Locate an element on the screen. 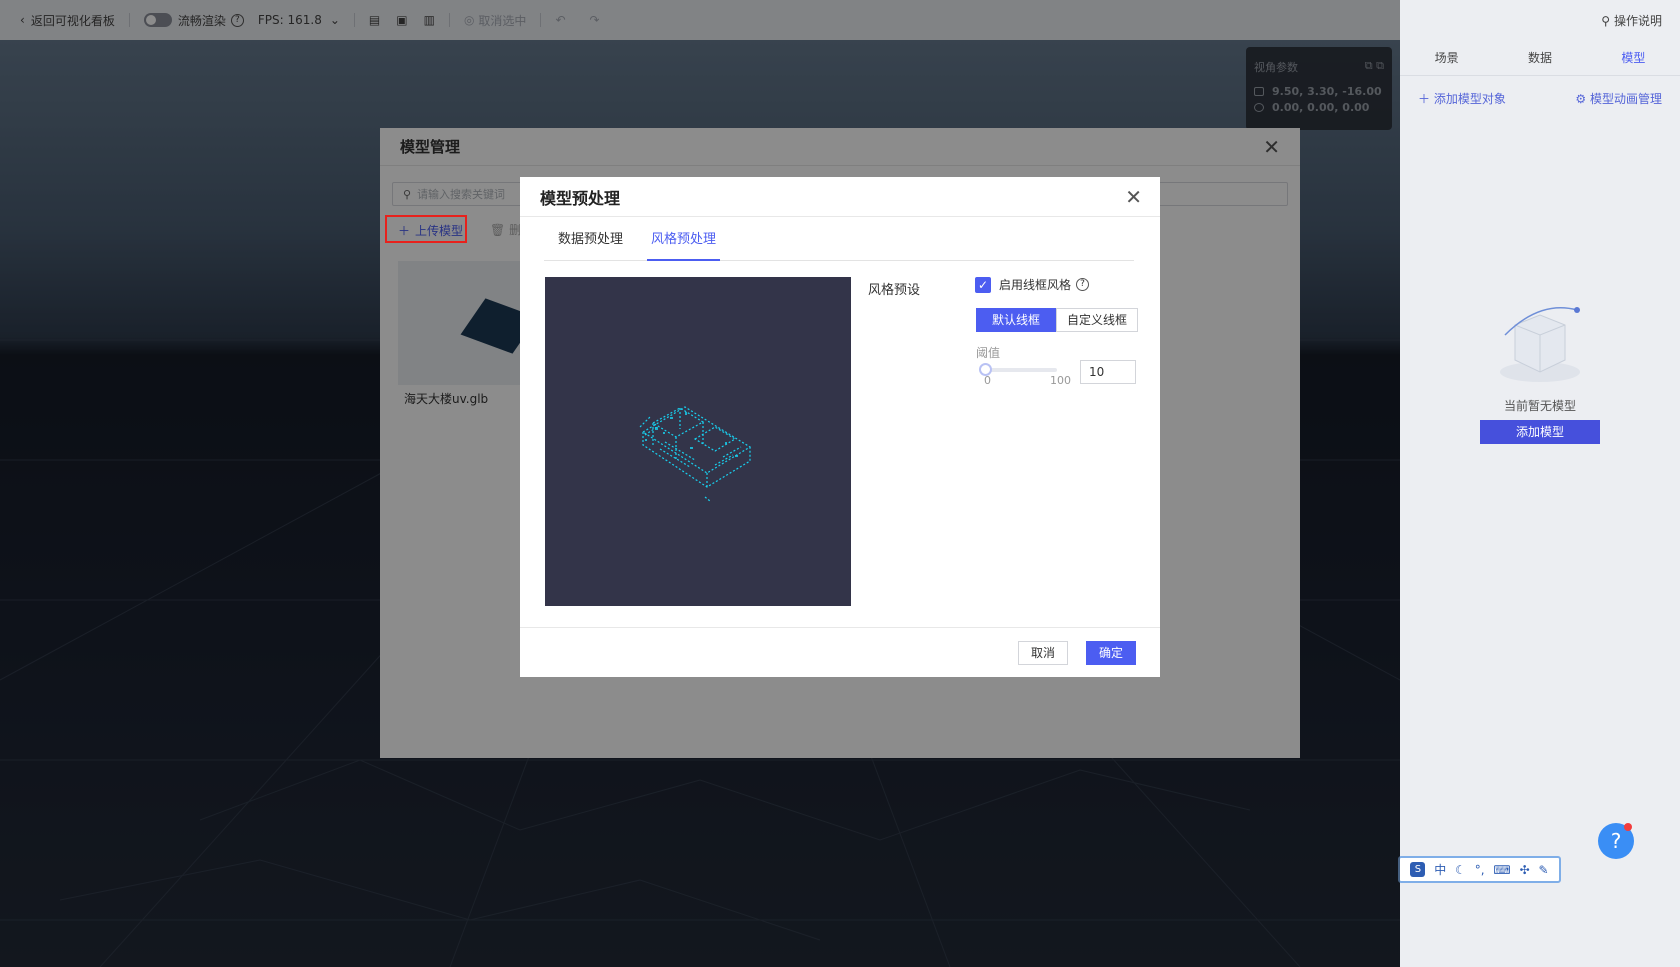  cancel-button: 取消 is located at coordinates (1043, 653).